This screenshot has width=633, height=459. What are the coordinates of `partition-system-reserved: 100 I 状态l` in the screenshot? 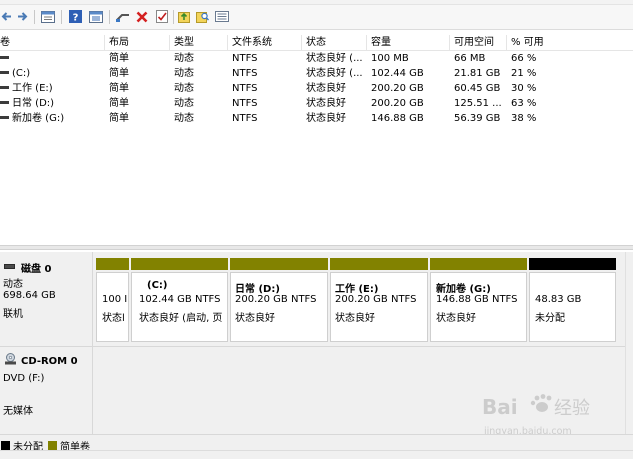 It's located at (112, 307).